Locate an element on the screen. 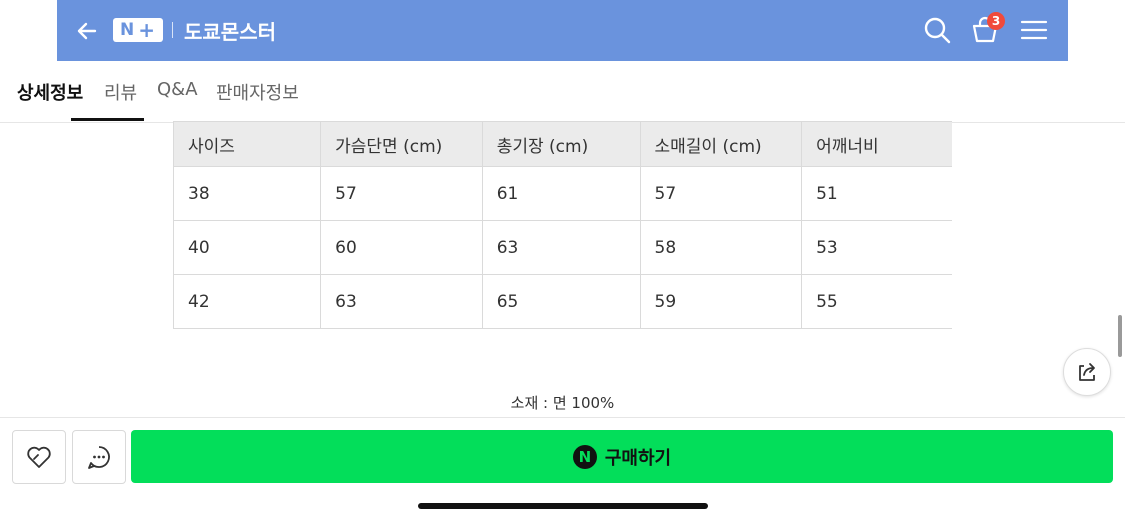 This screenshot has height=521, width=1125. table-row: 40 60 63 58 53 is located at coordinates (562, 247).